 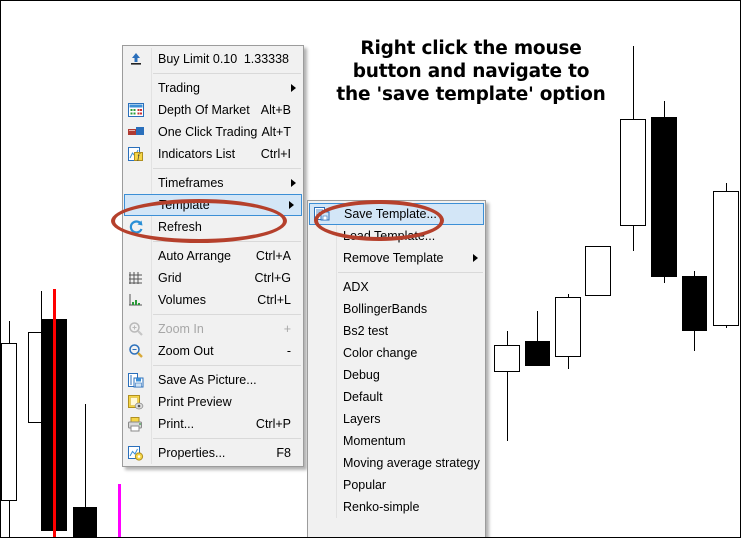 I want to click on submenu-item-label: Popular, so click(x=365, y=485).